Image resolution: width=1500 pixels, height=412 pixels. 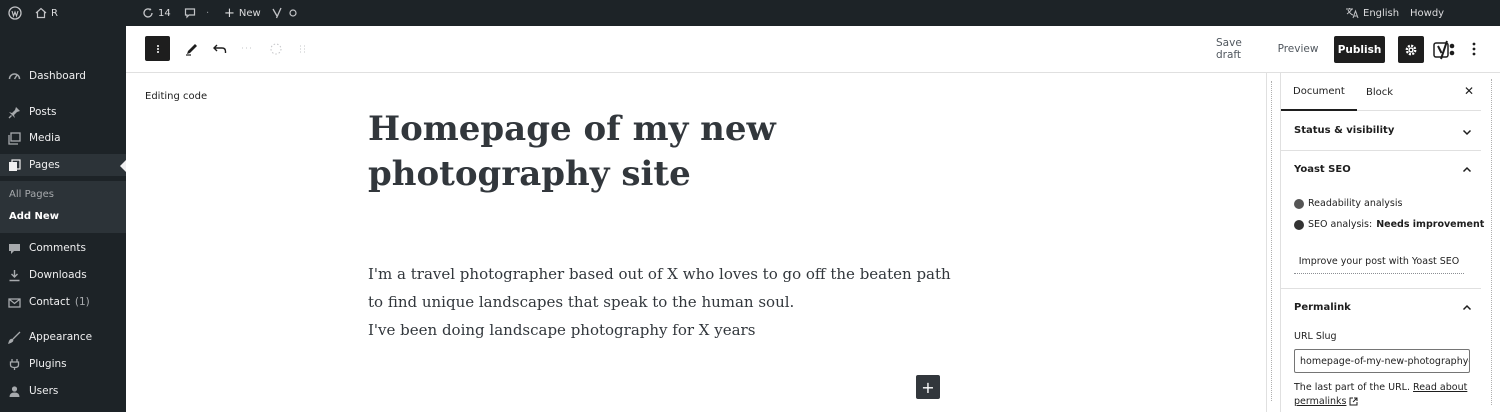 I want to click on improve-post-link: Improve your post with Yoast SEO, so click(x=1379, y=262).